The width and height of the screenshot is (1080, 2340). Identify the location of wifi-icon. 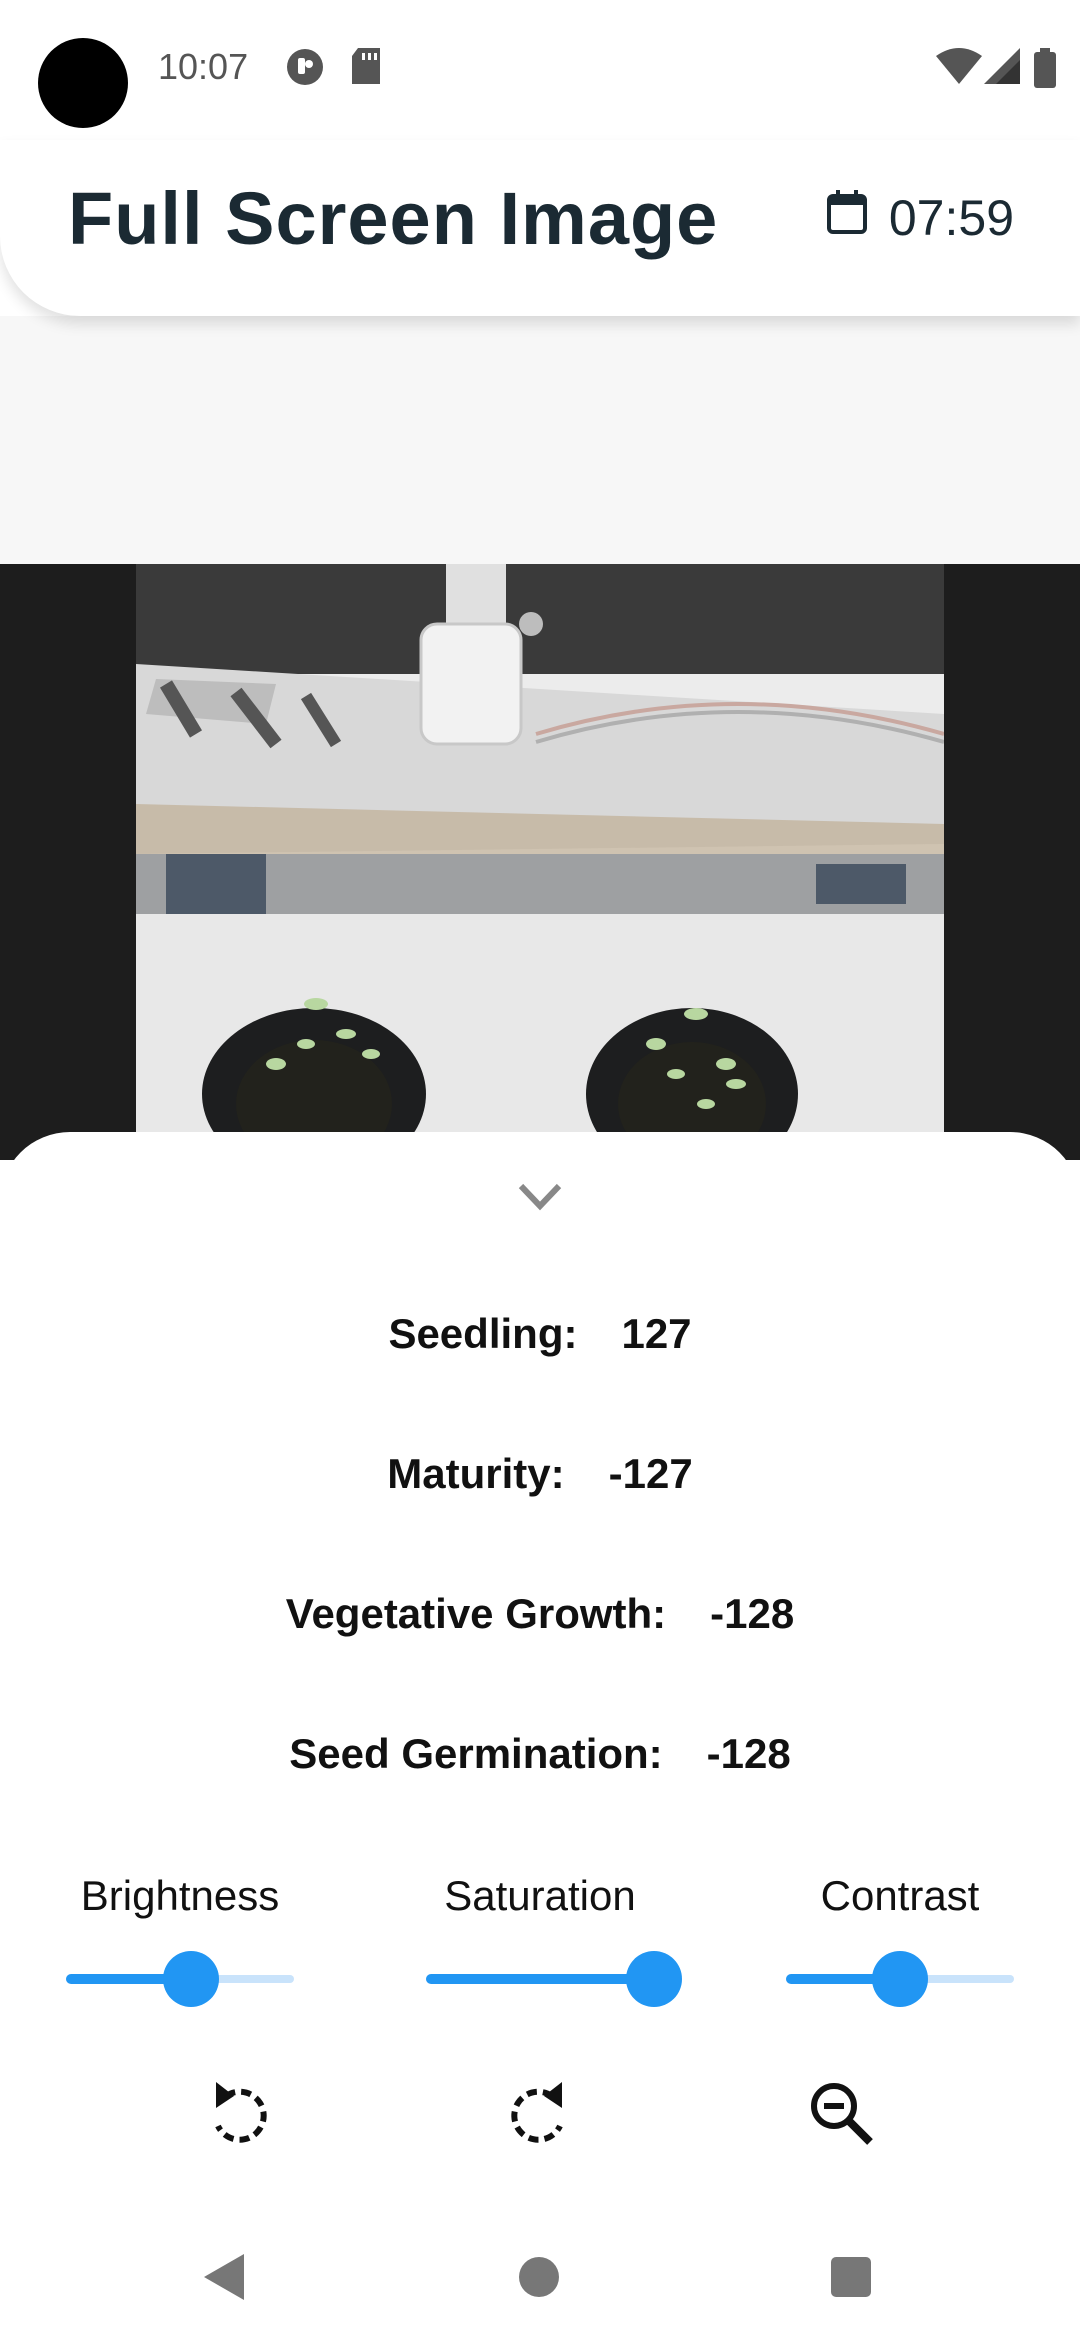
(959, 68).